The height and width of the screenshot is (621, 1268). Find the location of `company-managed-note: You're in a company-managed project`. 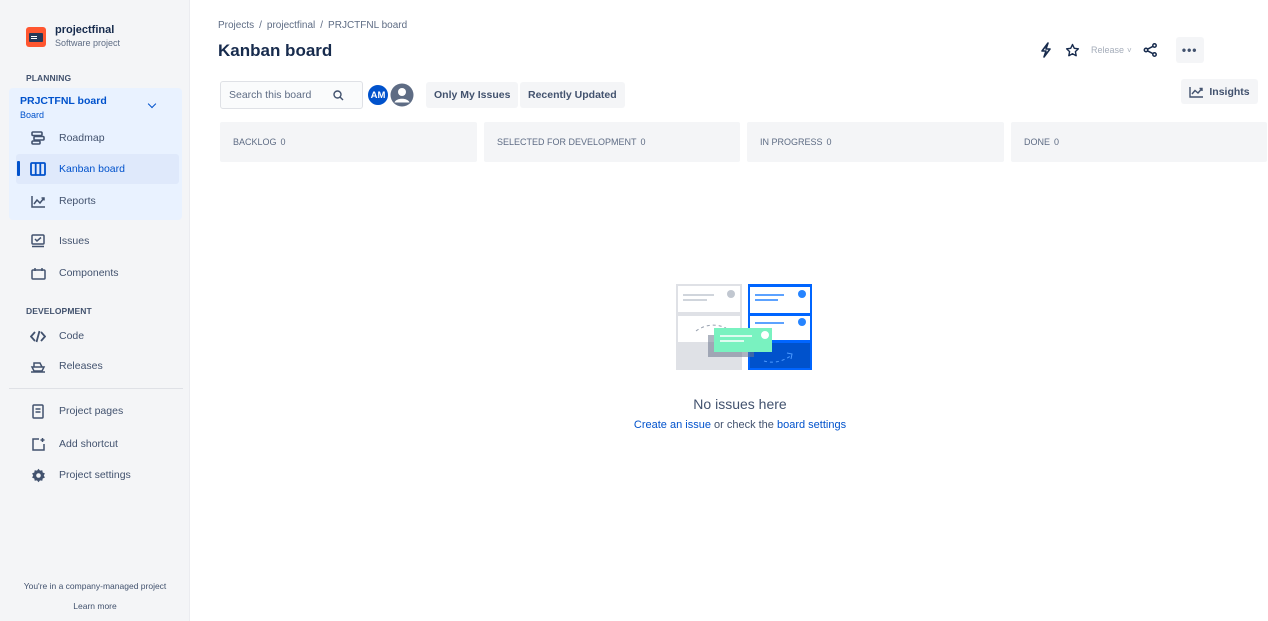

company-managed-note: You're in a company-managed project is located at coordinates (95, 586).